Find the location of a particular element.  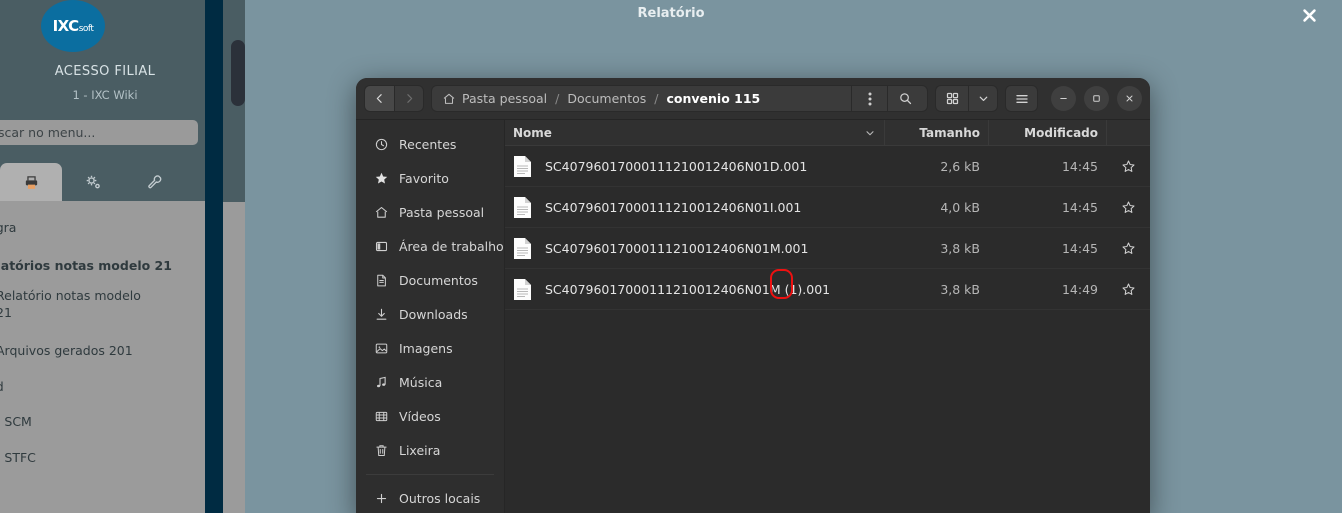

pathbar-tools is located at coordinates (887, 98).